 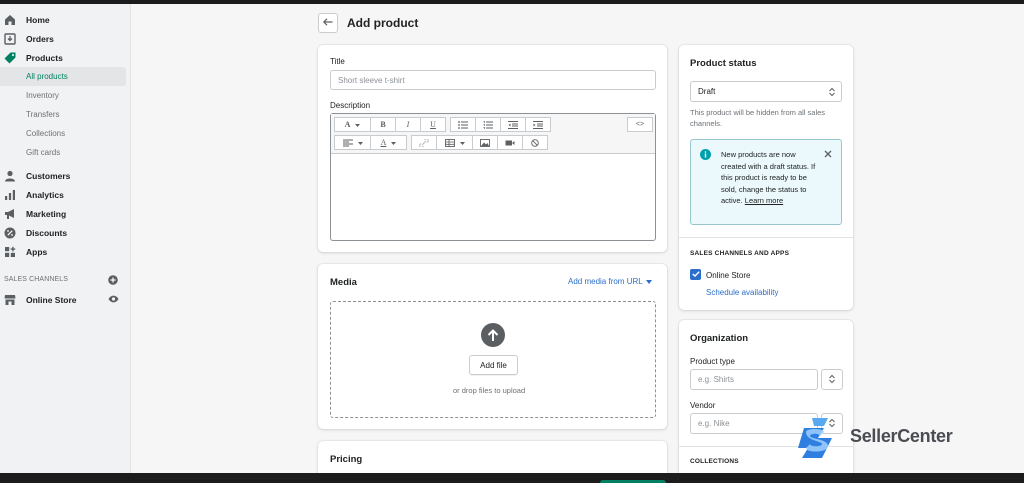 I want to click on bullet-list-button, so click(x=463, y=124).